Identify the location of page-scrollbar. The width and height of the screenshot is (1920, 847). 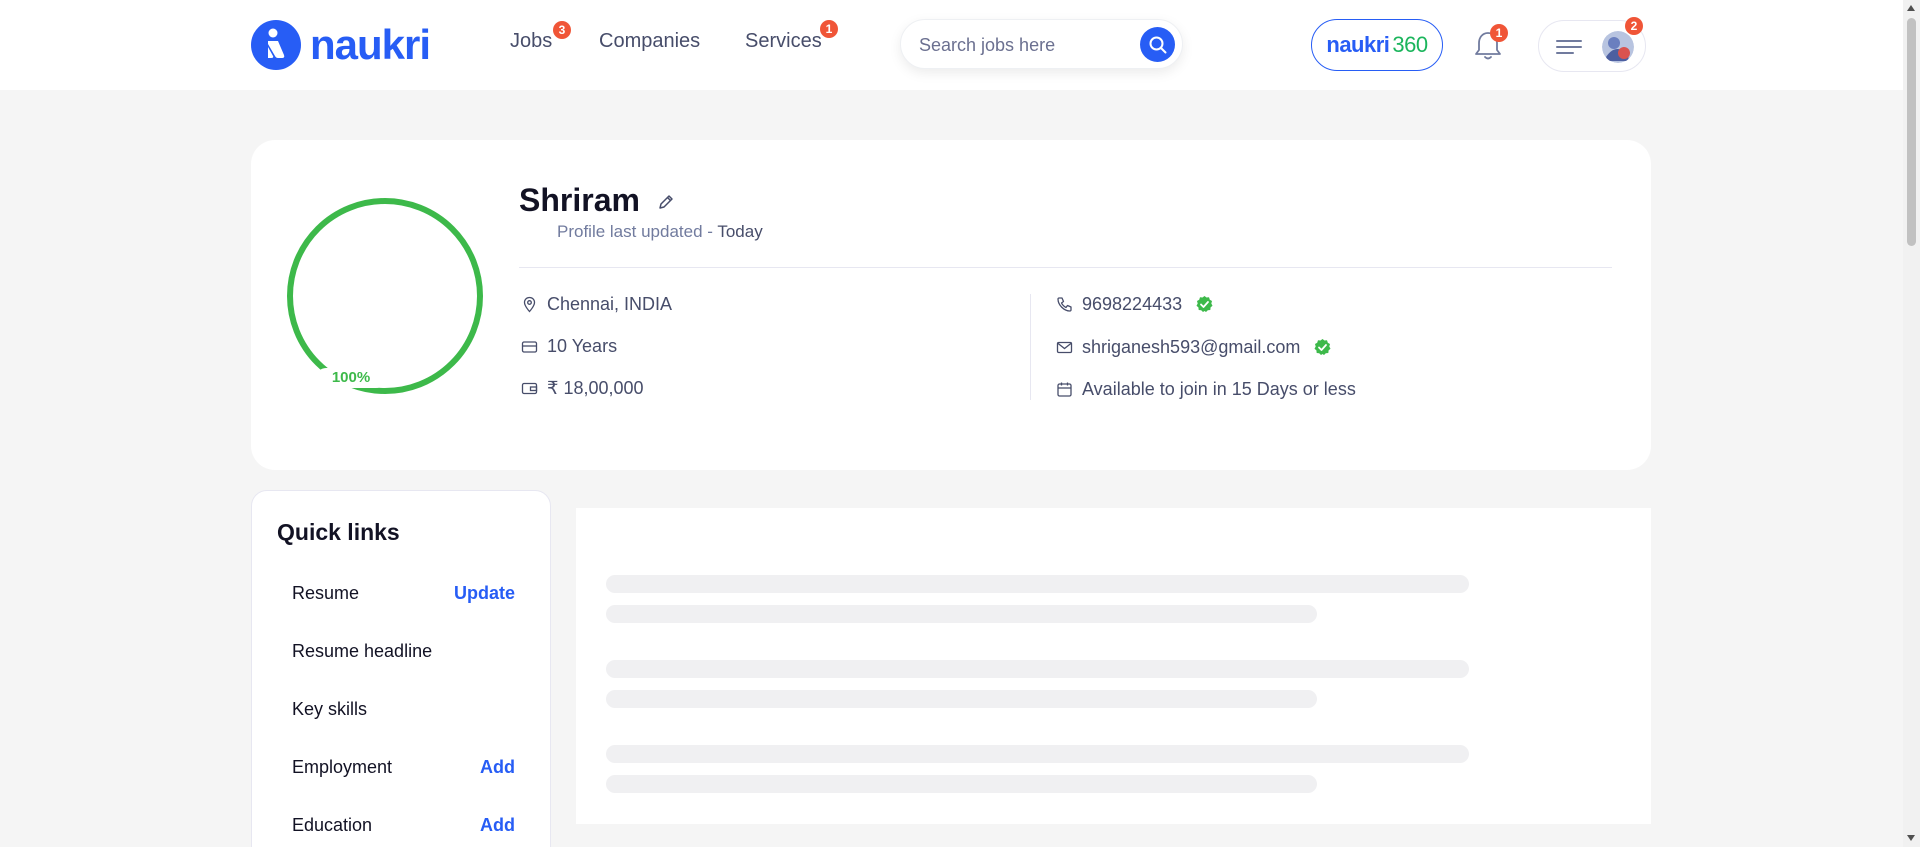
(1911, 423).